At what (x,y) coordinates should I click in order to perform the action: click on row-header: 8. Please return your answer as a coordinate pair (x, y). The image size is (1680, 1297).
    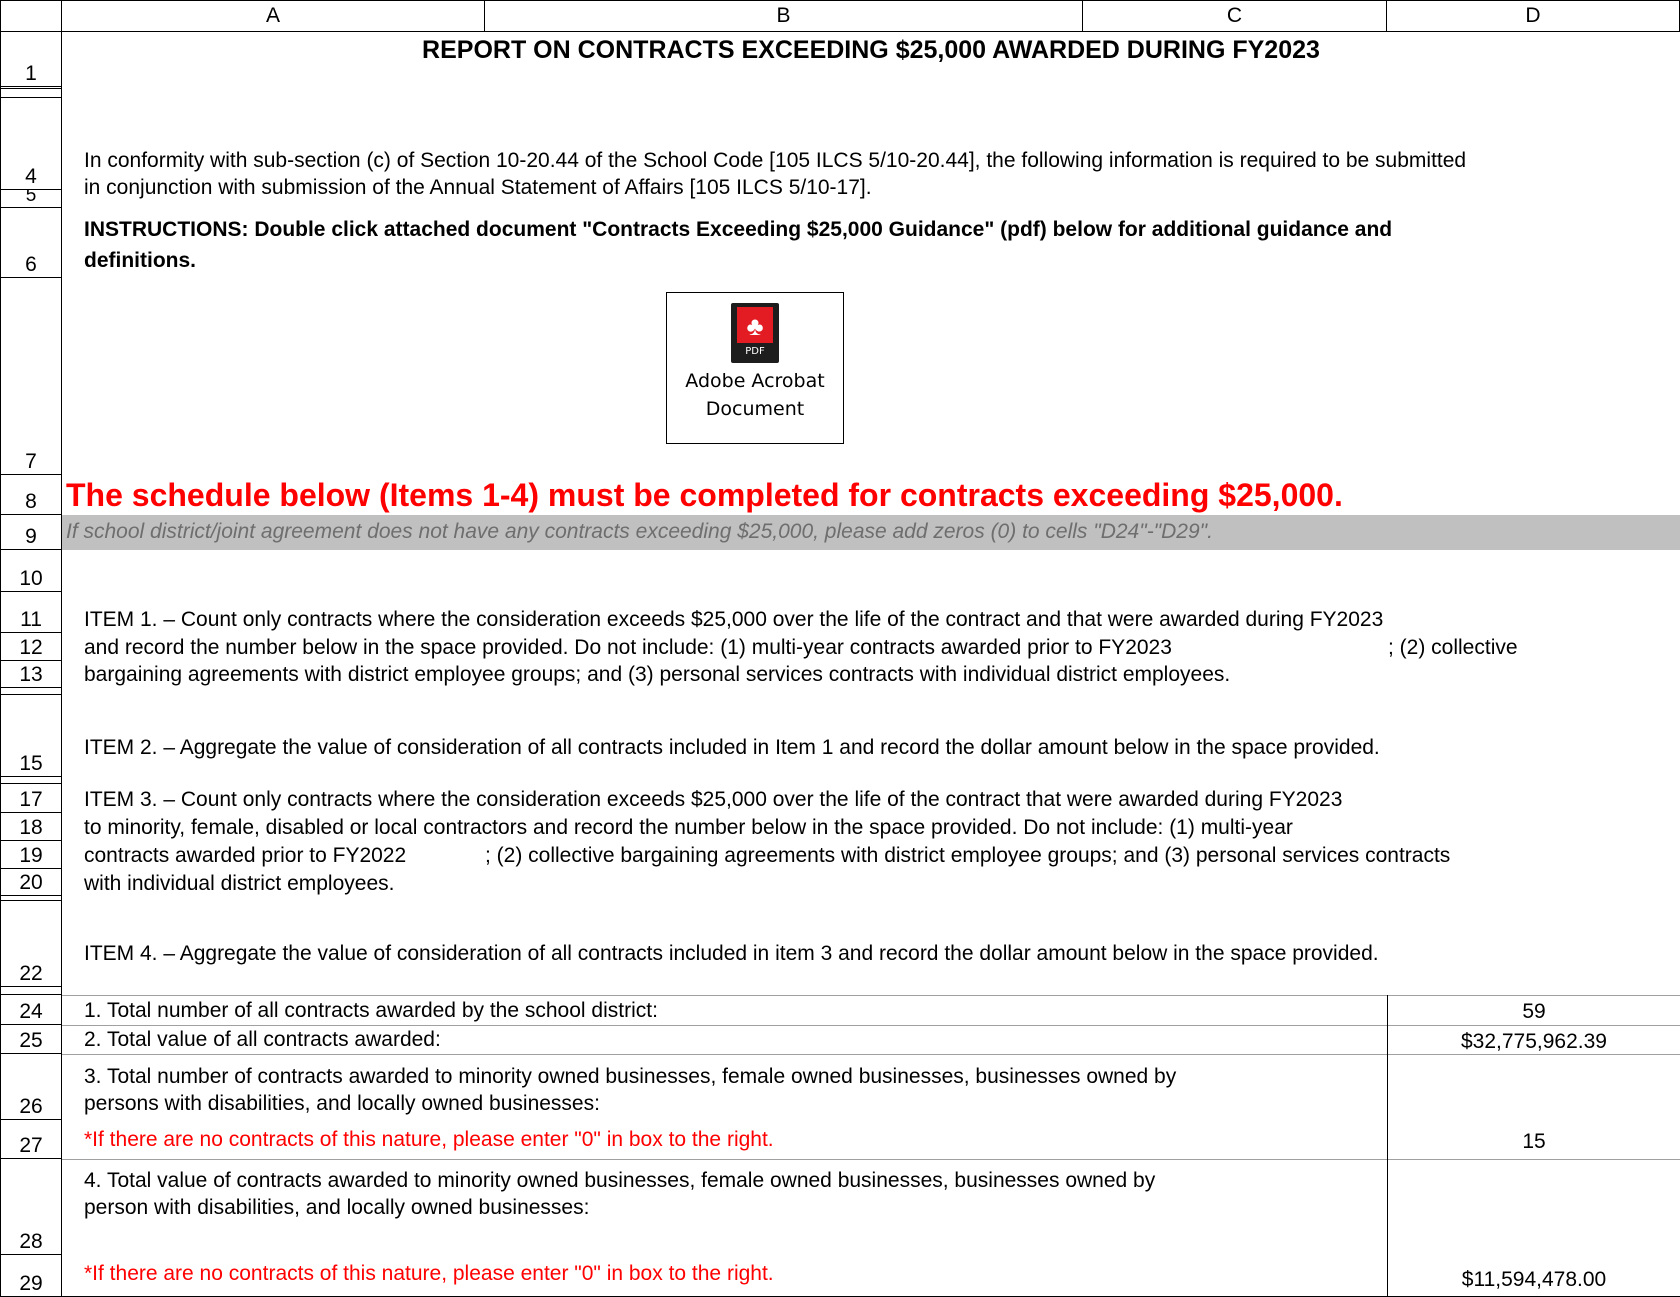
    Looking at the image, I should click on (31, 495).